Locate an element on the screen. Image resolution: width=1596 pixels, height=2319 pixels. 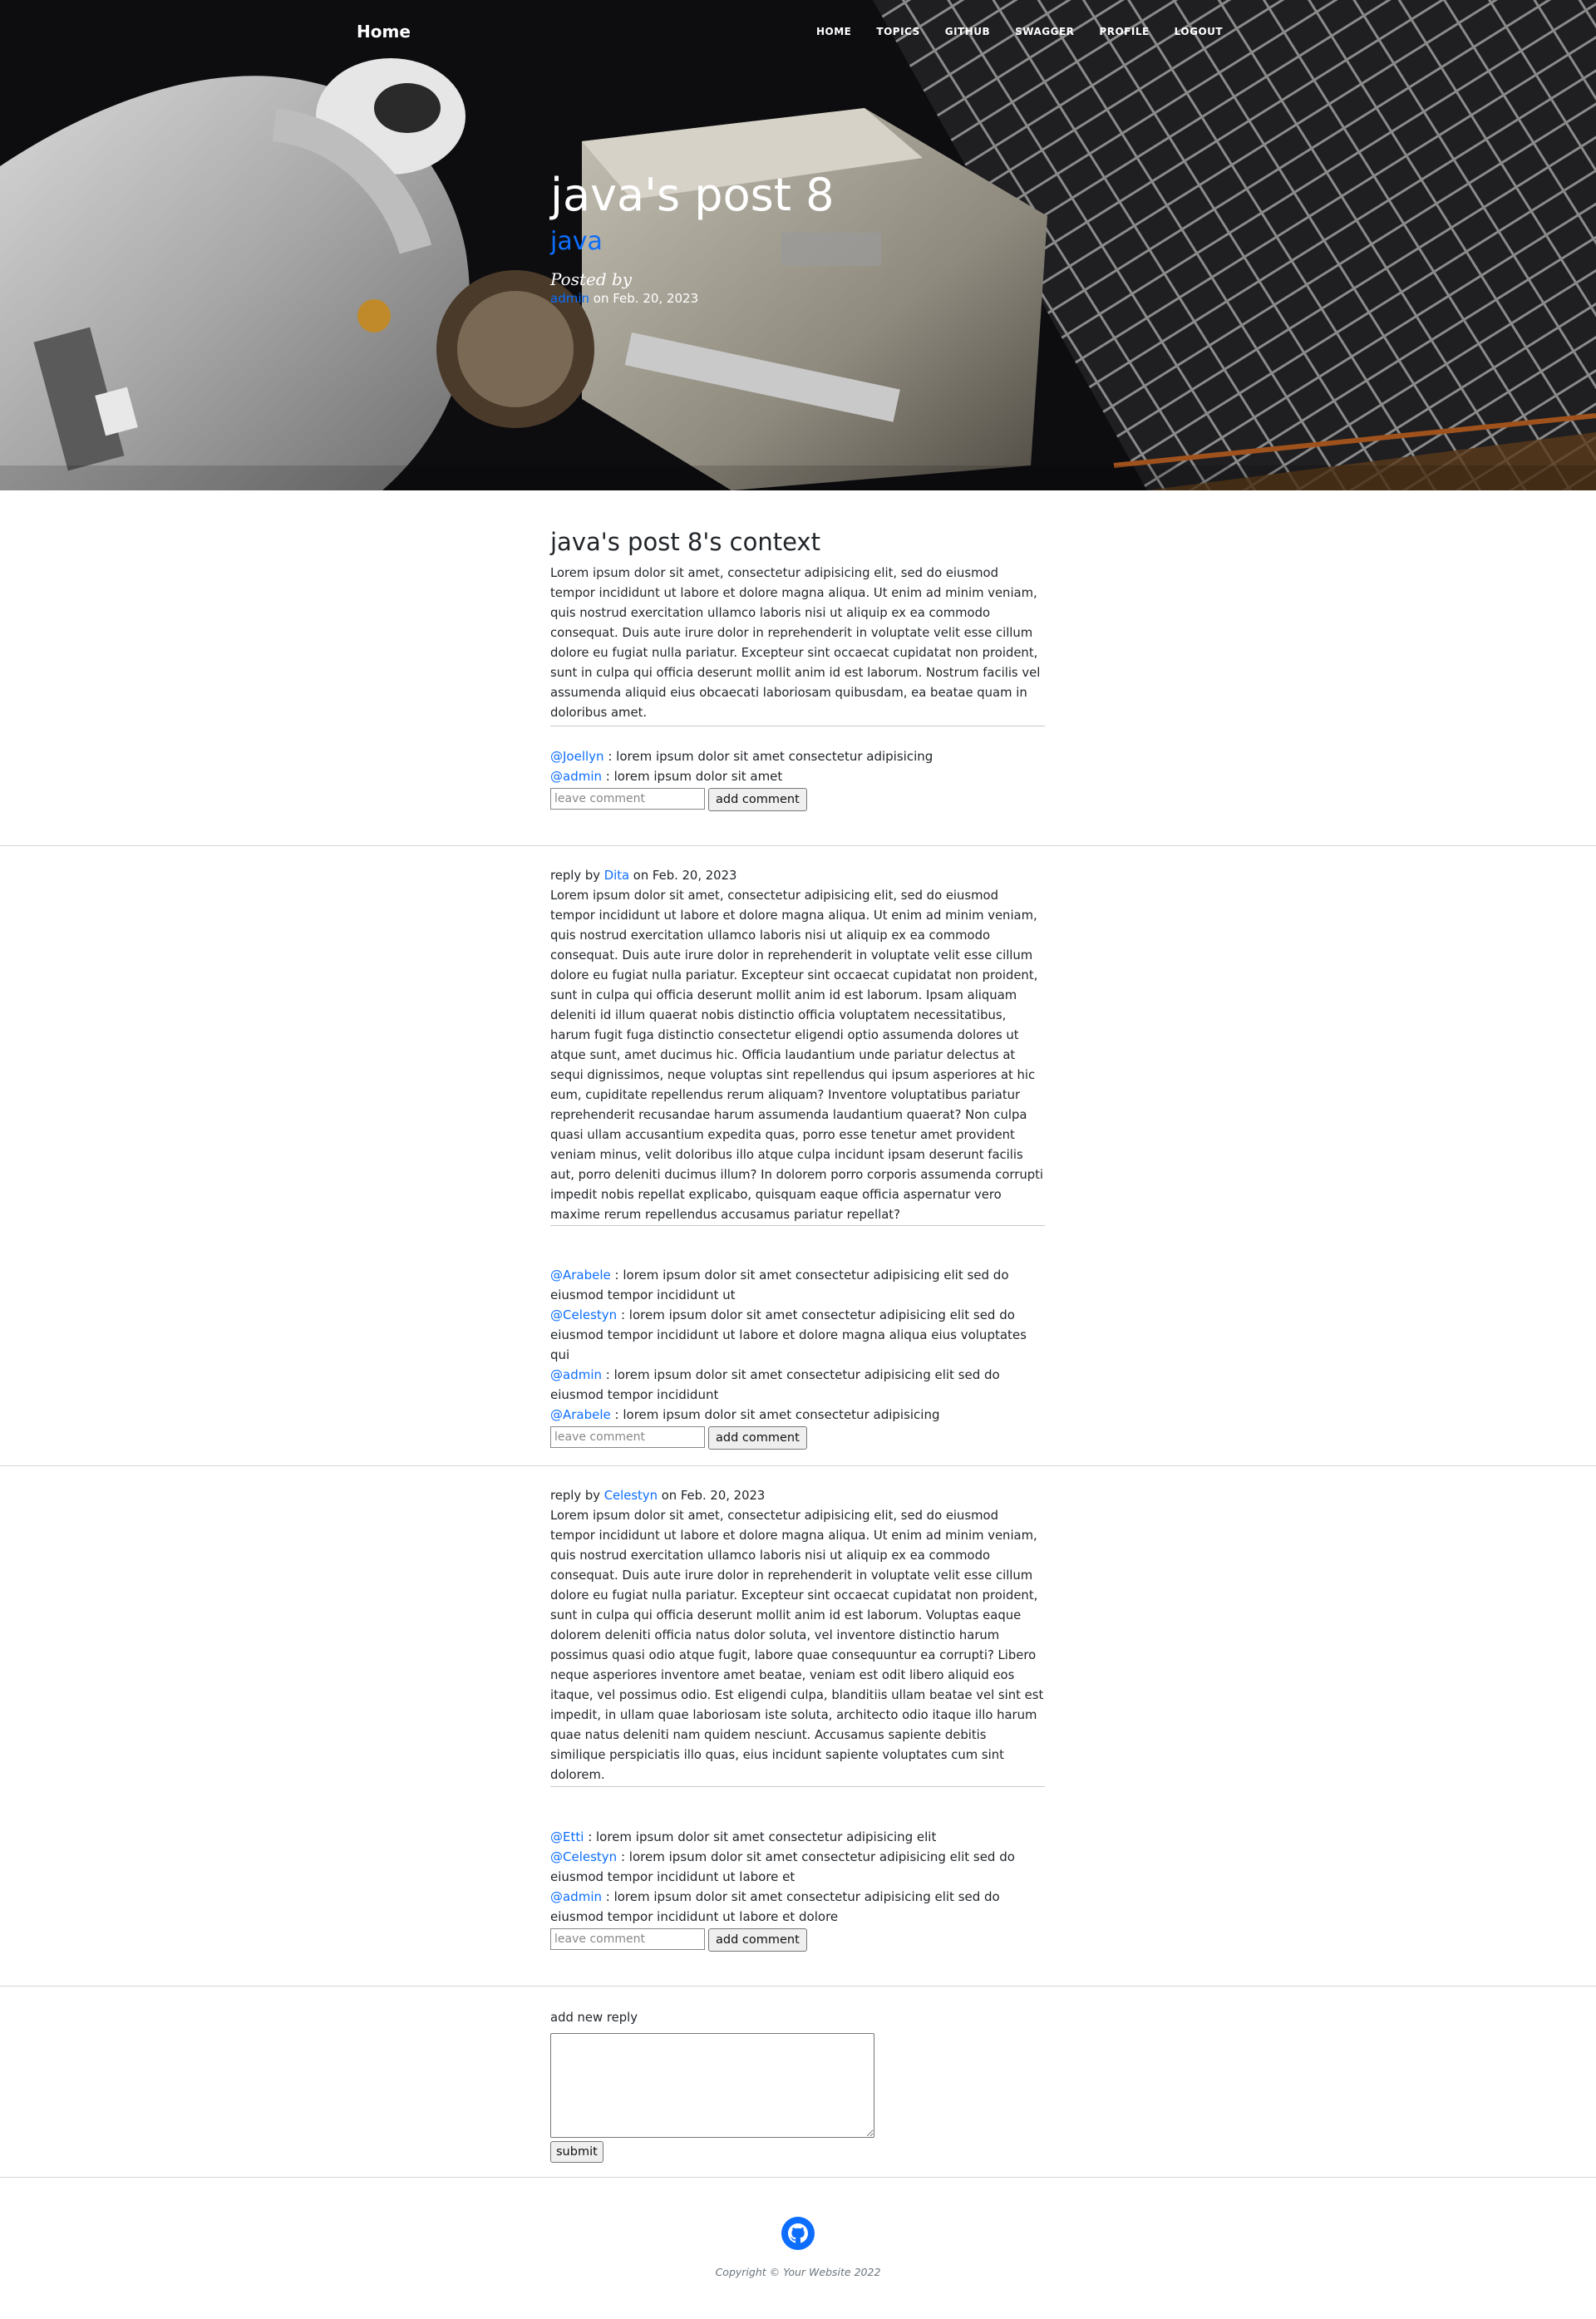
posted-by-label: Posted by is located at coordinates (591, 279).